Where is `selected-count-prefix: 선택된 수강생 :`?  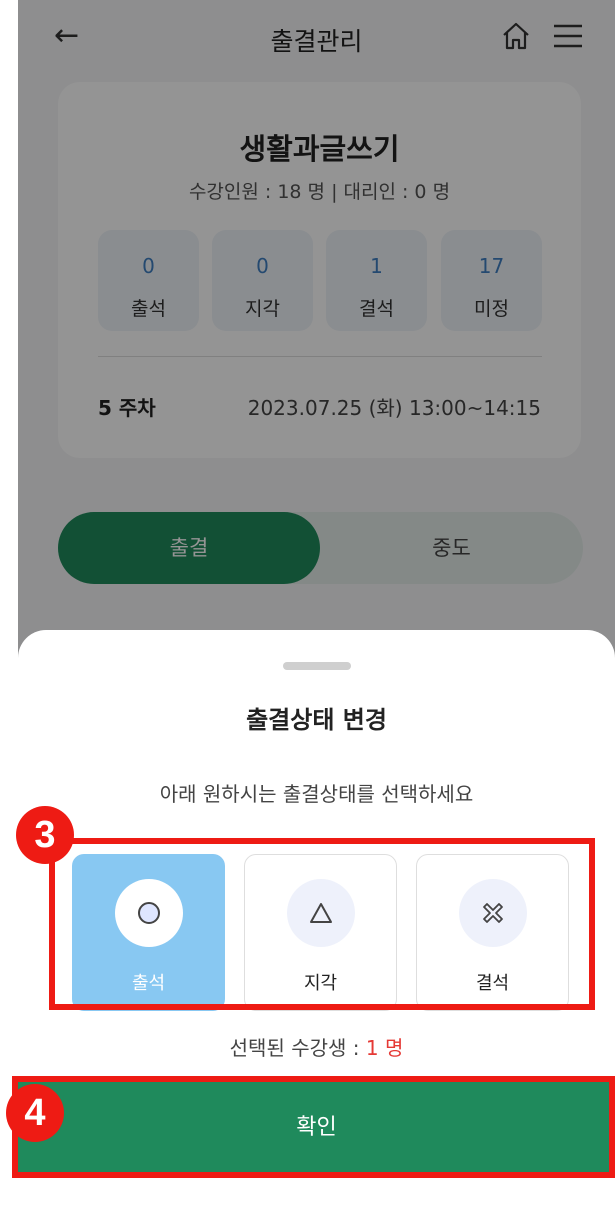
selected-count-prefix: 선택된 수강생 : is located at coordinates (297, 1048).